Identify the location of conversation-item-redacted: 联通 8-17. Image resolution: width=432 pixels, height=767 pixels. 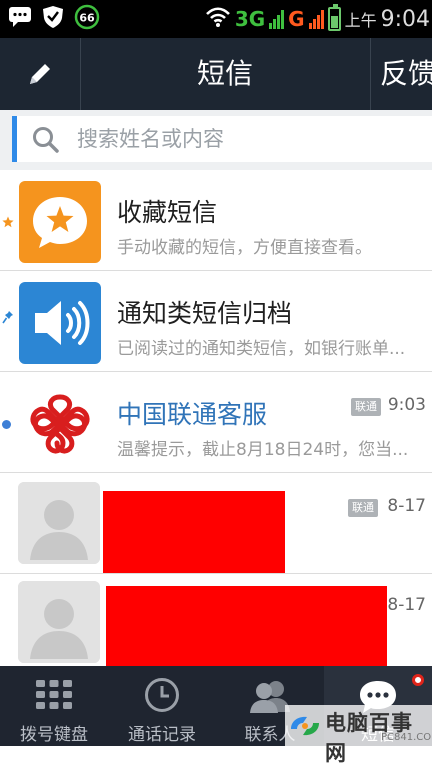
(216, 524).